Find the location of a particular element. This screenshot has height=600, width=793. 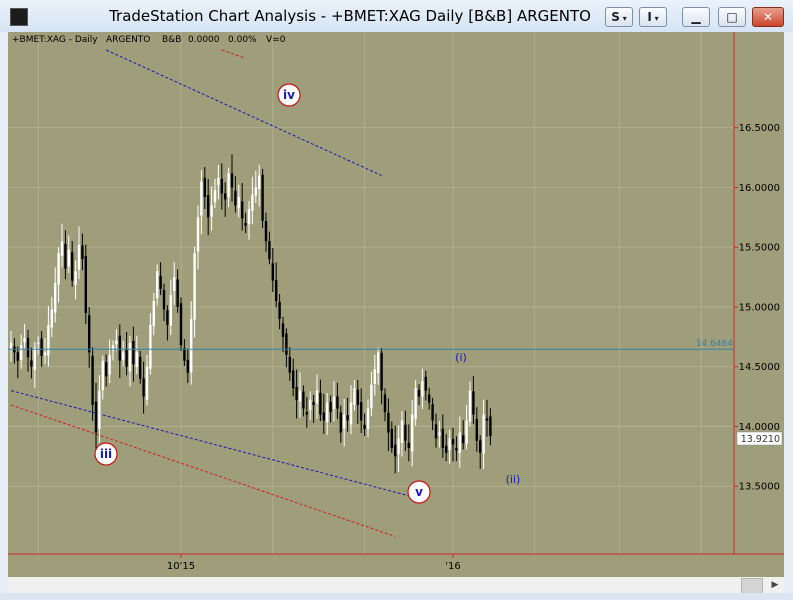

time-tick-label: '16 is located at coordinates (452, 566).